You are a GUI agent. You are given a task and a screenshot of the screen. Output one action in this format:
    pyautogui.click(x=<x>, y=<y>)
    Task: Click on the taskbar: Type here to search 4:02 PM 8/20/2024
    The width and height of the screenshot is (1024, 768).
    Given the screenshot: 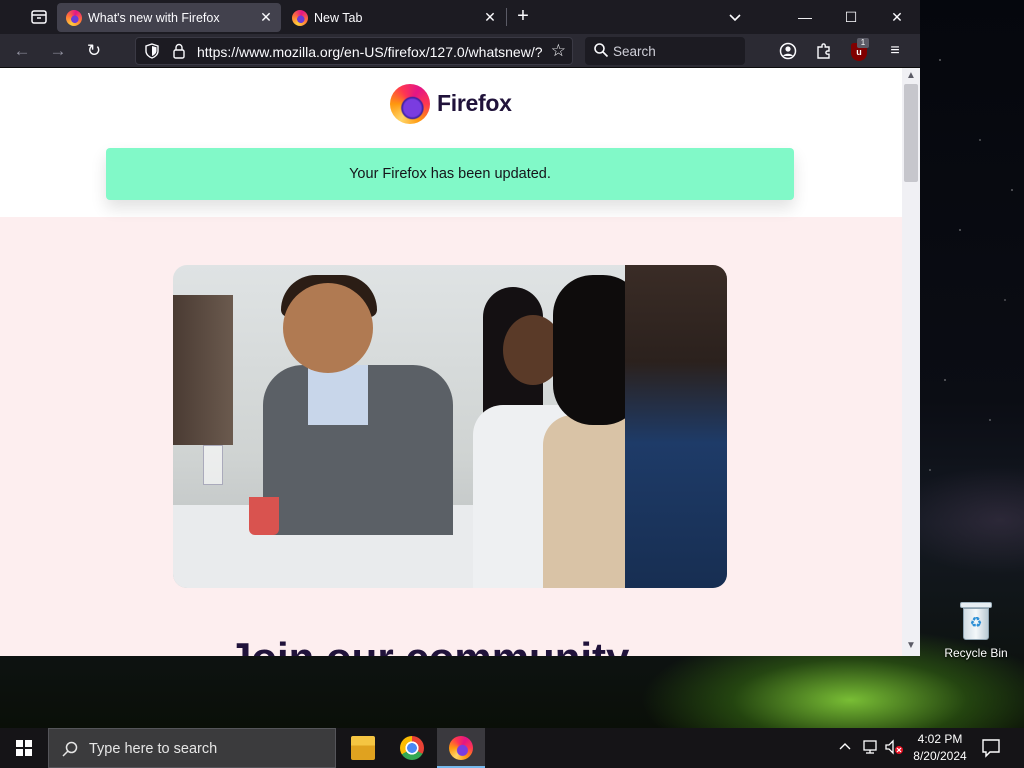 What is the action you would take?
    pyautogui.click(x=512, y=748)
    